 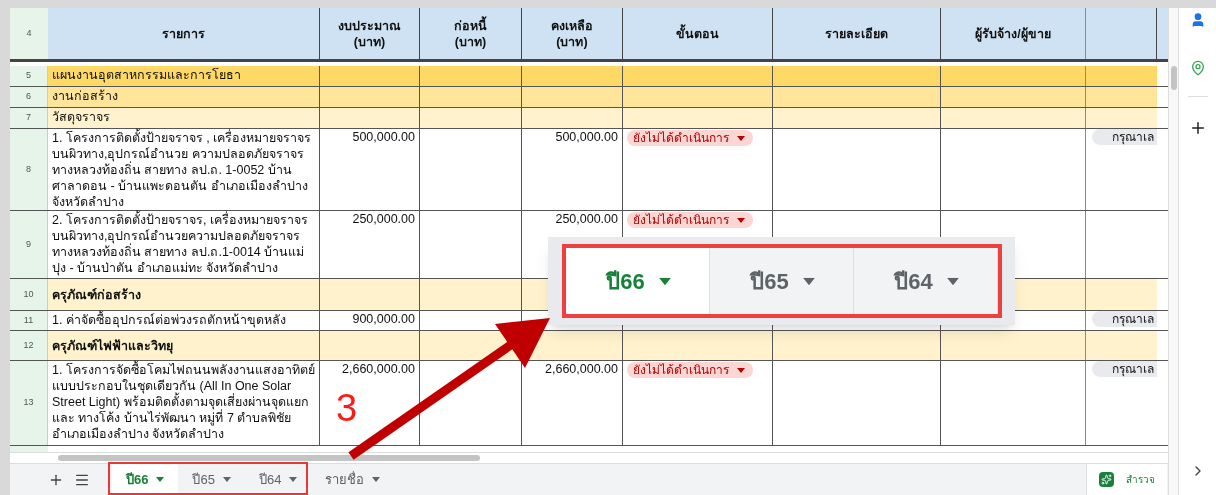 What do you see at coordinates (1106, 479) in the screenshot?
I see `sparkle-icon` at bounding box center [1106, 479].